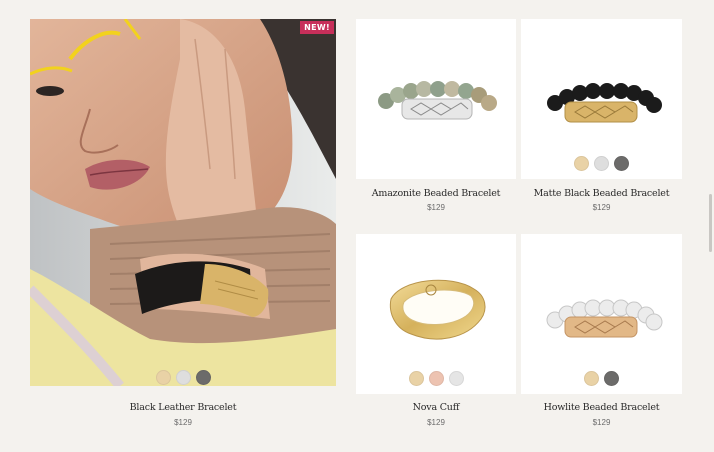  I want to click on product-card-amazonite, so click(436, 99).